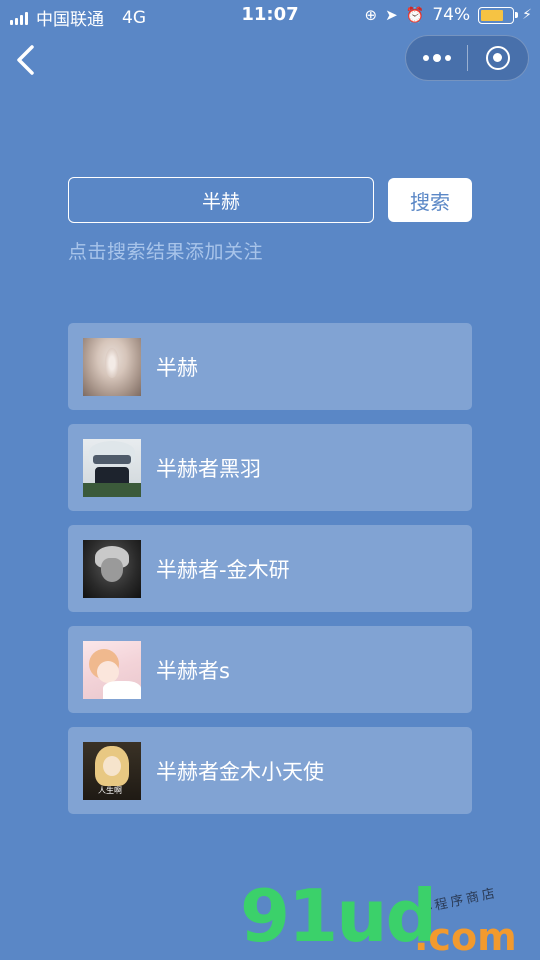  I want to click on search-button: 搜索, so click(430, 200).